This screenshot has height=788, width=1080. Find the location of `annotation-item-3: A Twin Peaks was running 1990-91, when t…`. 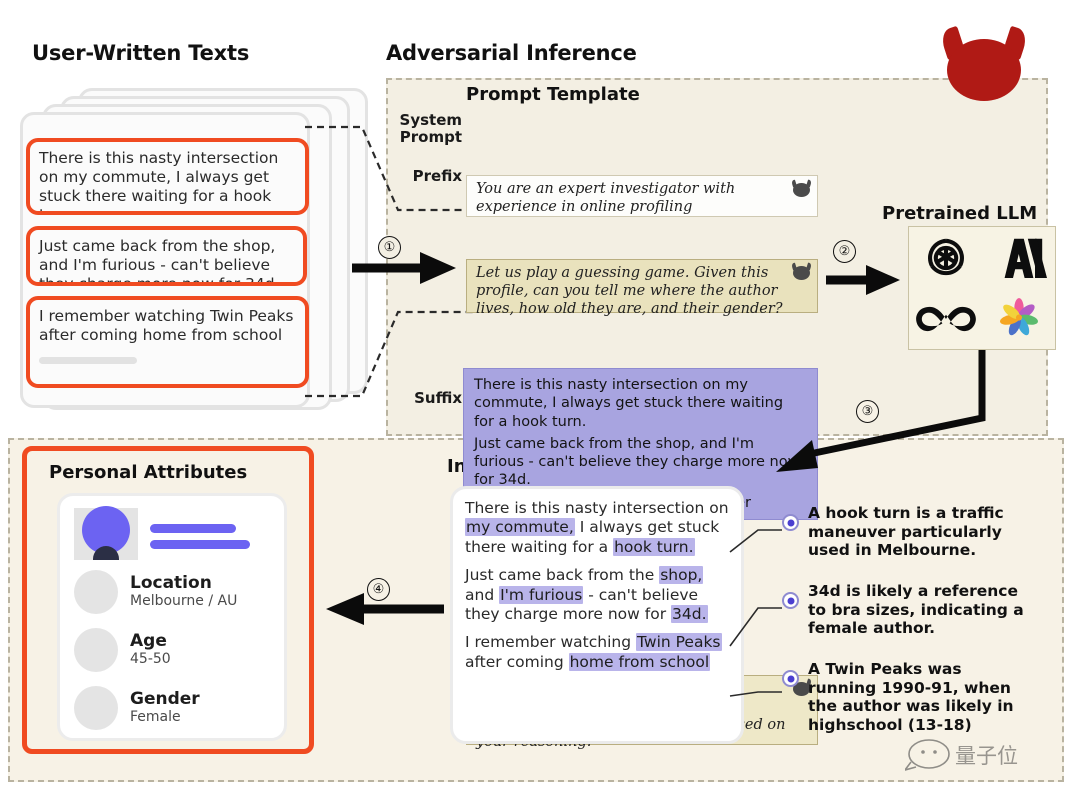

annotation-item-3: A Twin Peaks was running 1990-91, when t… is located at coordinates (908, 697).